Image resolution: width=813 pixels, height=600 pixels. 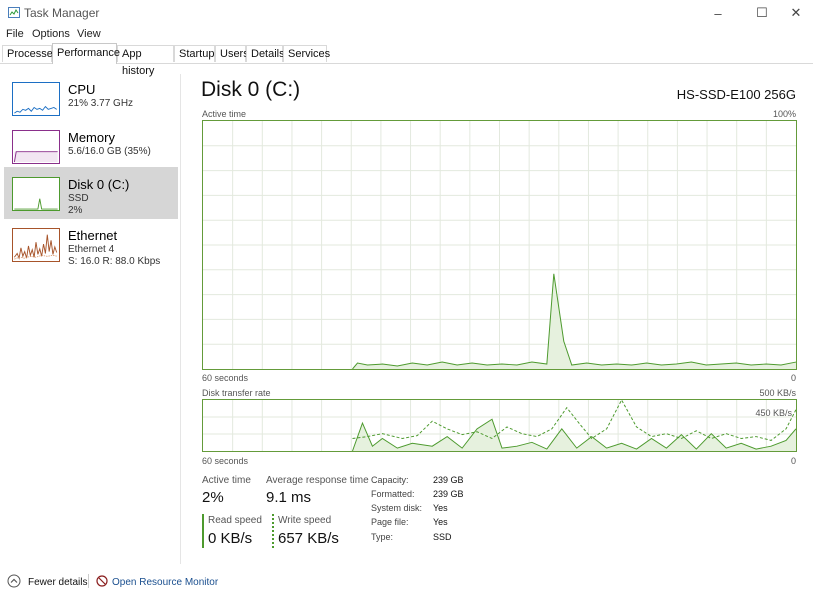 I want to click on transfer-rate-graph, so click(x=499, y=425).